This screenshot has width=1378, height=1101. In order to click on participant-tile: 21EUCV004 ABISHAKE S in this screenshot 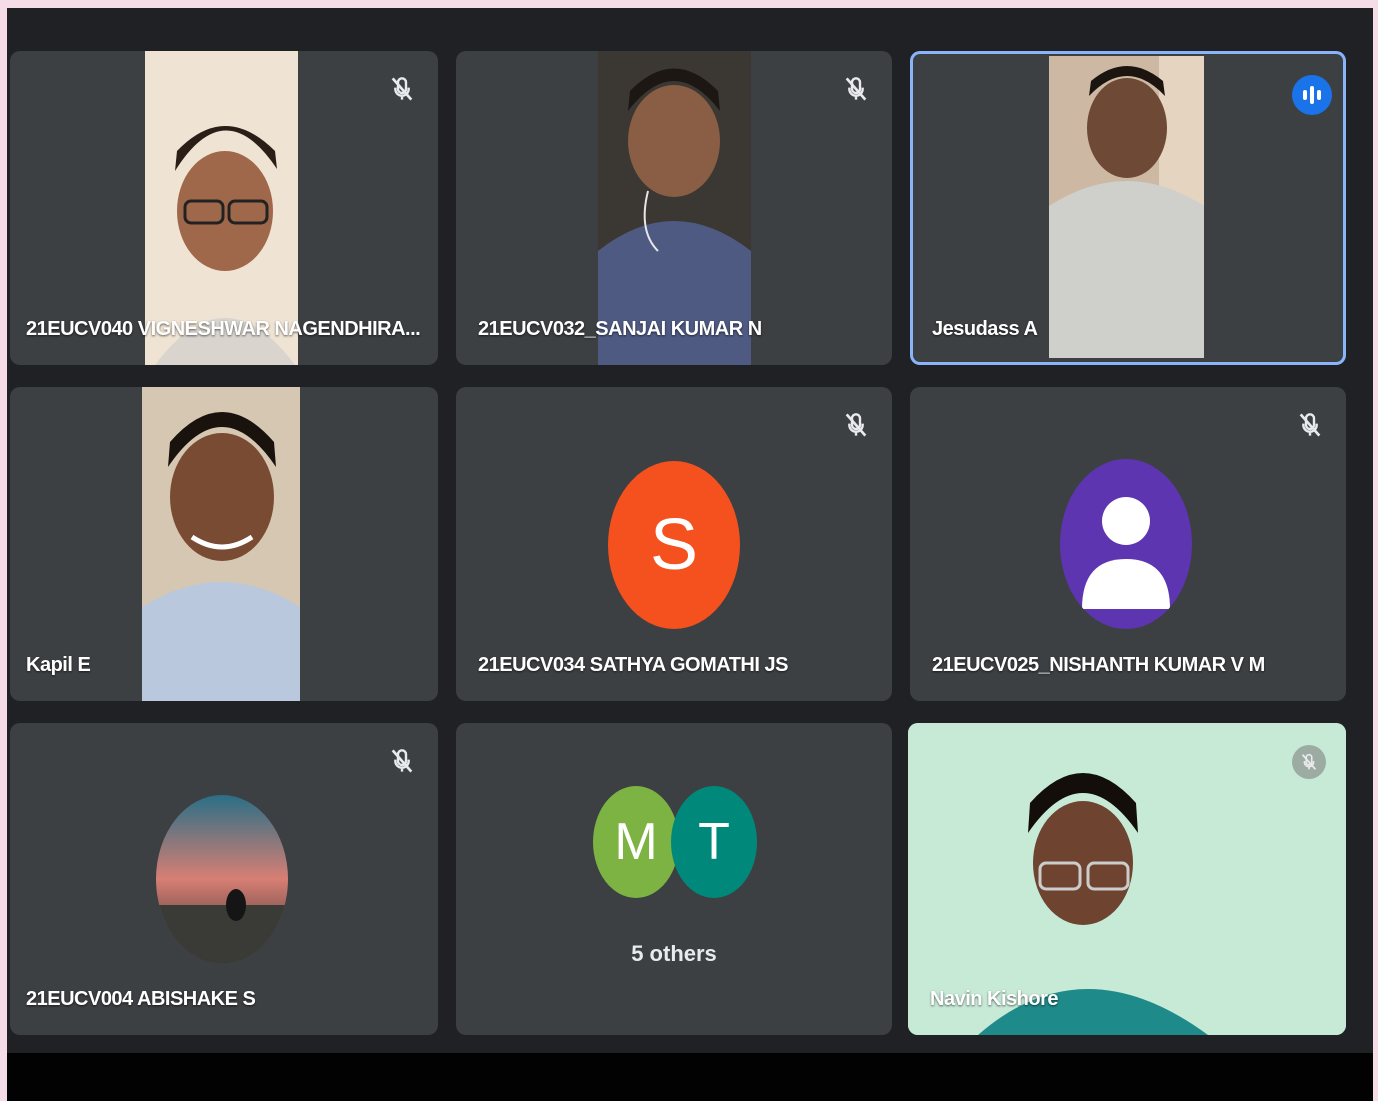, I will do `click(224, 879)`.